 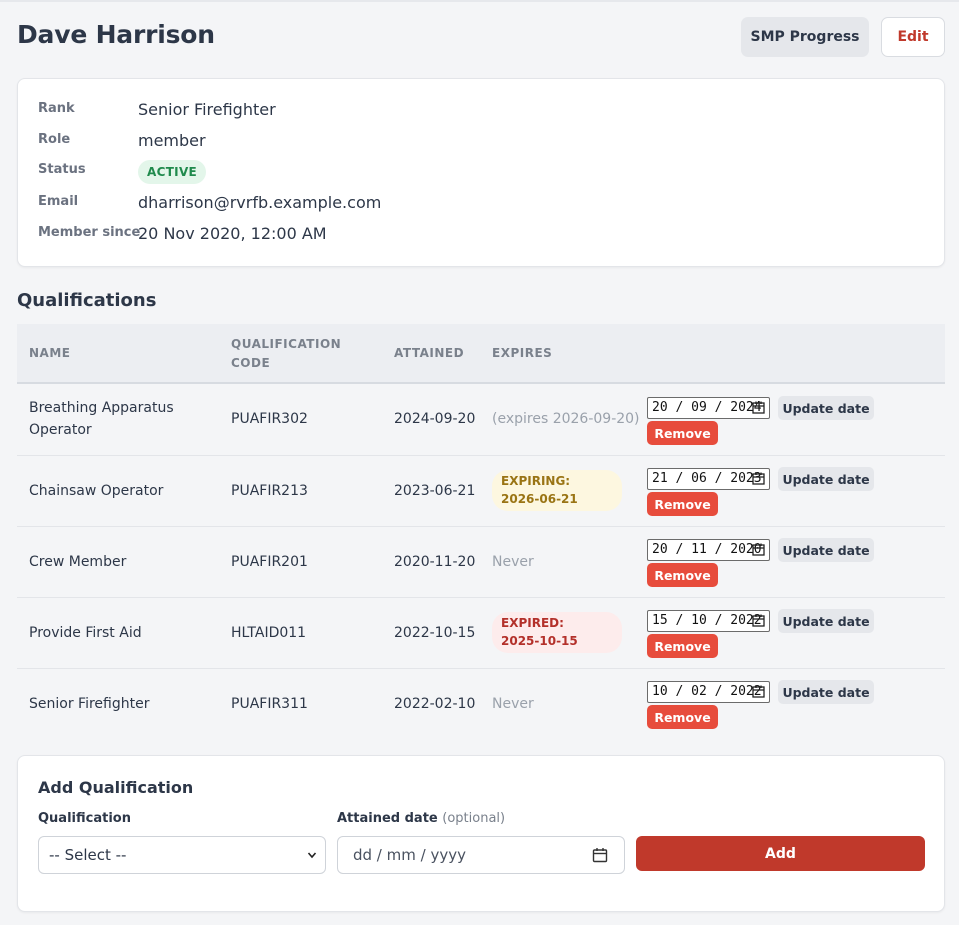 What do you see at coordinates (207, 109) in the screenshot?
I see `rank-value: Senior Firefighter` at bounding box center [207, 109].